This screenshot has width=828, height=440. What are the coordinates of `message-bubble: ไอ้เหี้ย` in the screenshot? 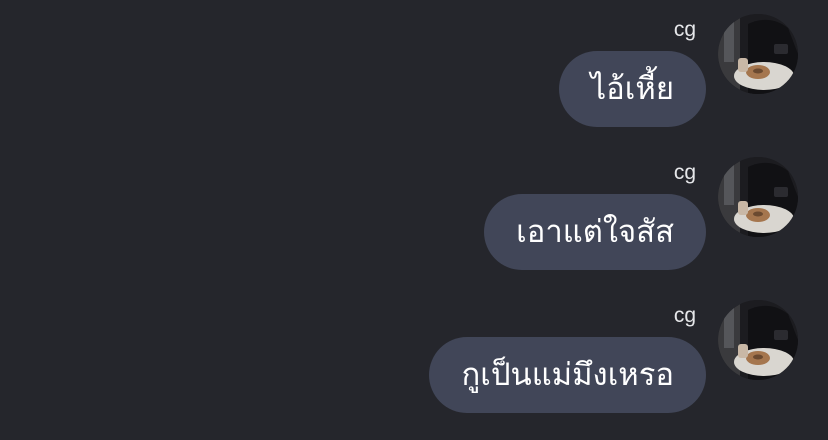 It's located at (632, 89).